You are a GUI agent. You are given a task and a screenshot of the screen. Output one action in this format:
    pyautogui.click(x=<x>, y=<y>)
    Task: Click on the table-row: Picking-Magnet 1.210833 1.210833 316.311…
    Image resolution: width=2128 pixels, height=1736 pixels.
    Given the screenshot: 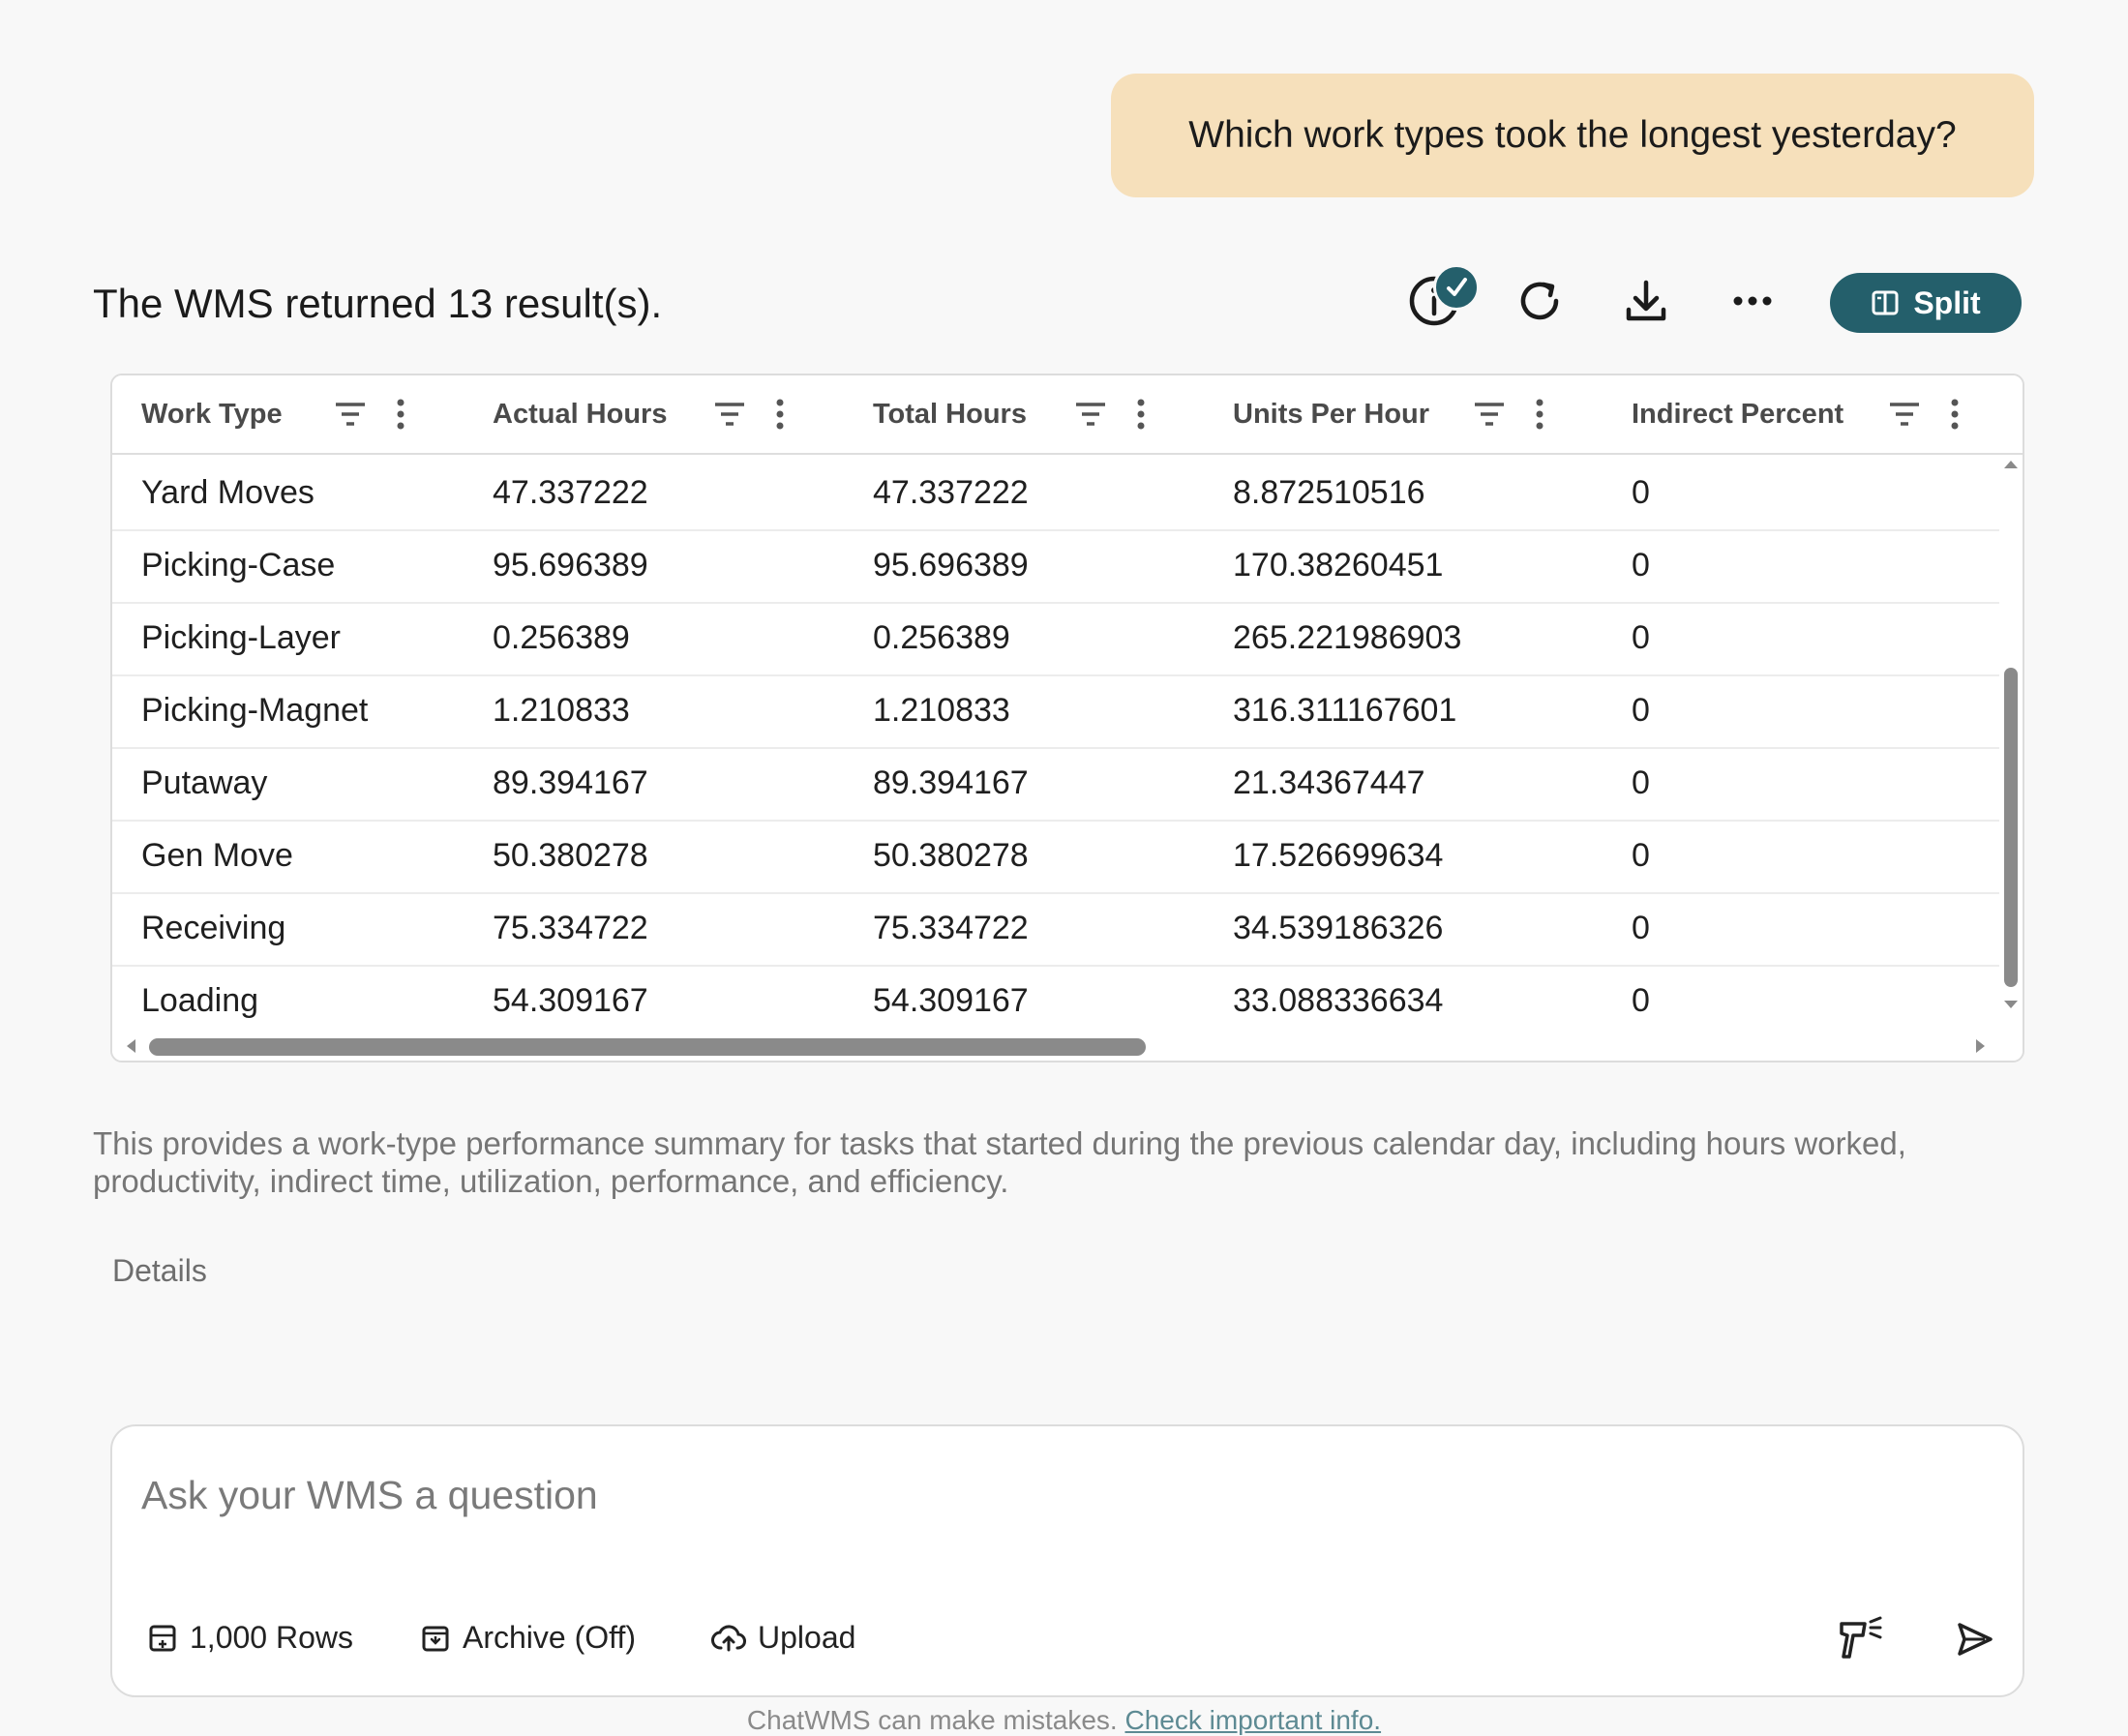 What is the action you would take?
    pyautogui.click(x=1056, y=711)
    